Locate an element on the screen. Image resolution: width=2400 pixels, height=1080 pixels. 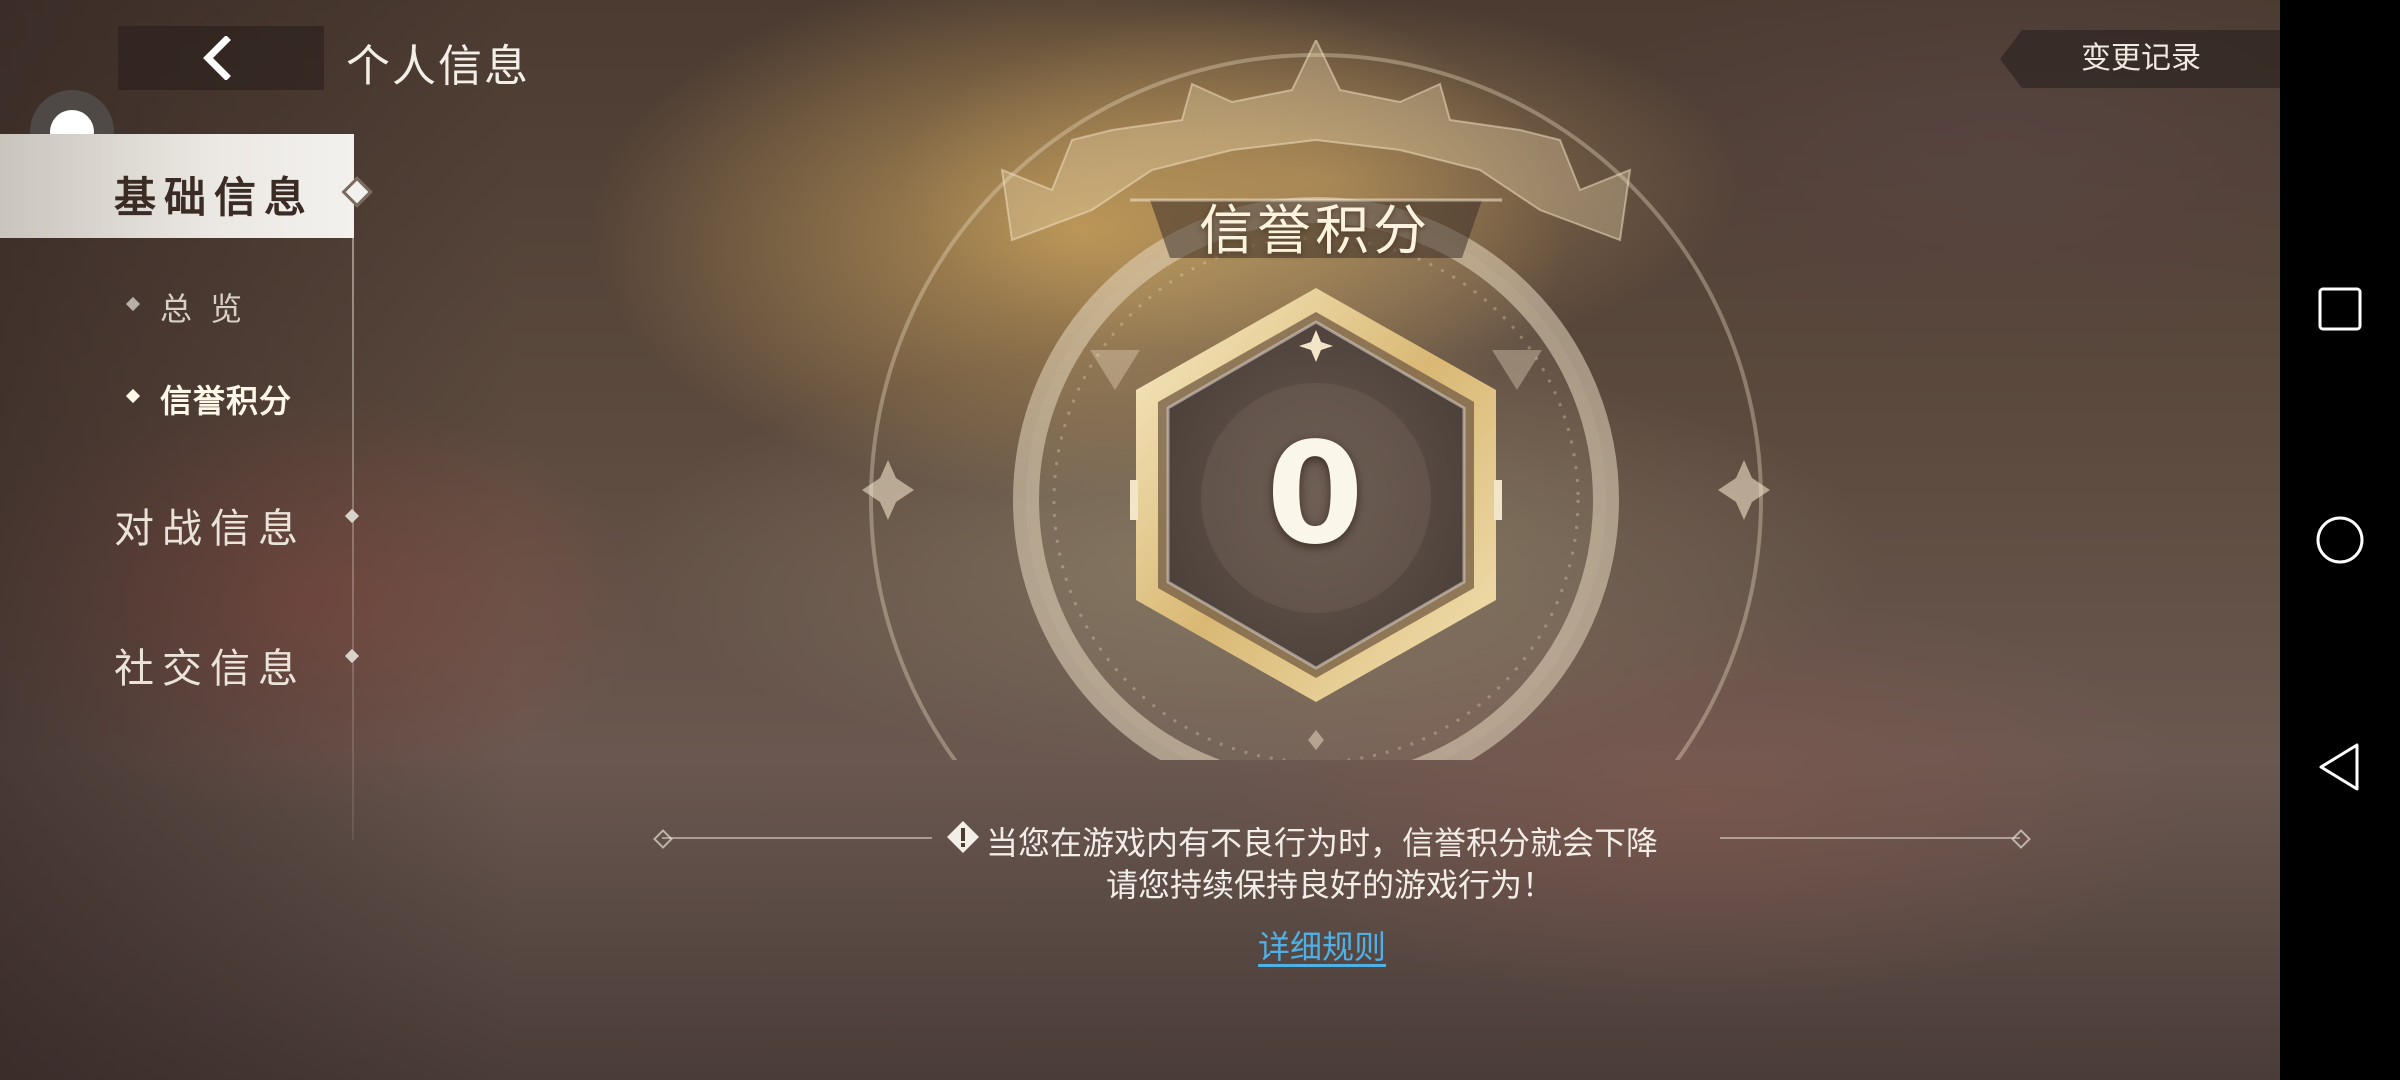
divider-left is located at coordinates (797, 838).